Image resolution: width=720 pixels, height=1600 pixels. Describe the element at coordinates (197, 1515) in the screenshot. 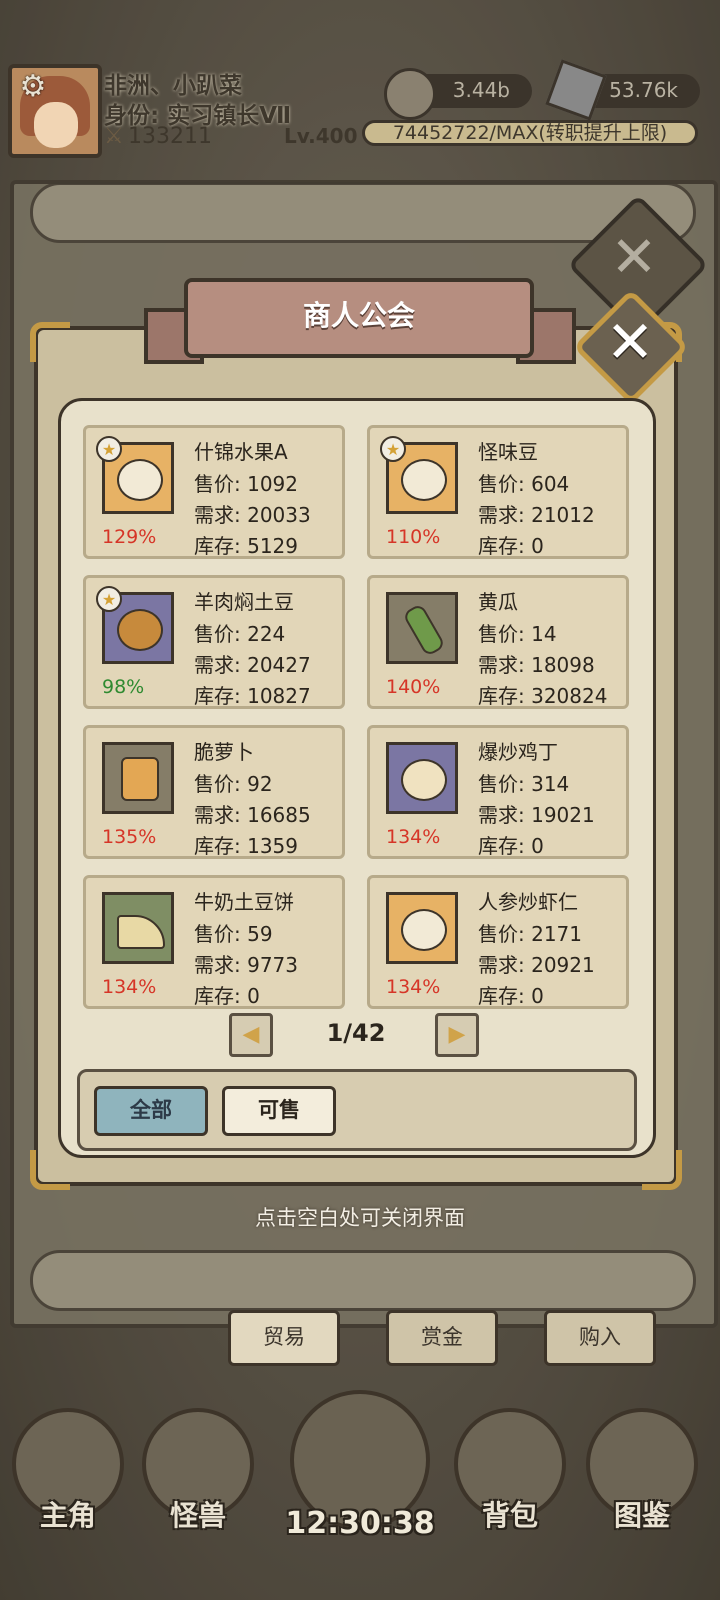

I see `nav-monster-label: 怪兽` at that location.